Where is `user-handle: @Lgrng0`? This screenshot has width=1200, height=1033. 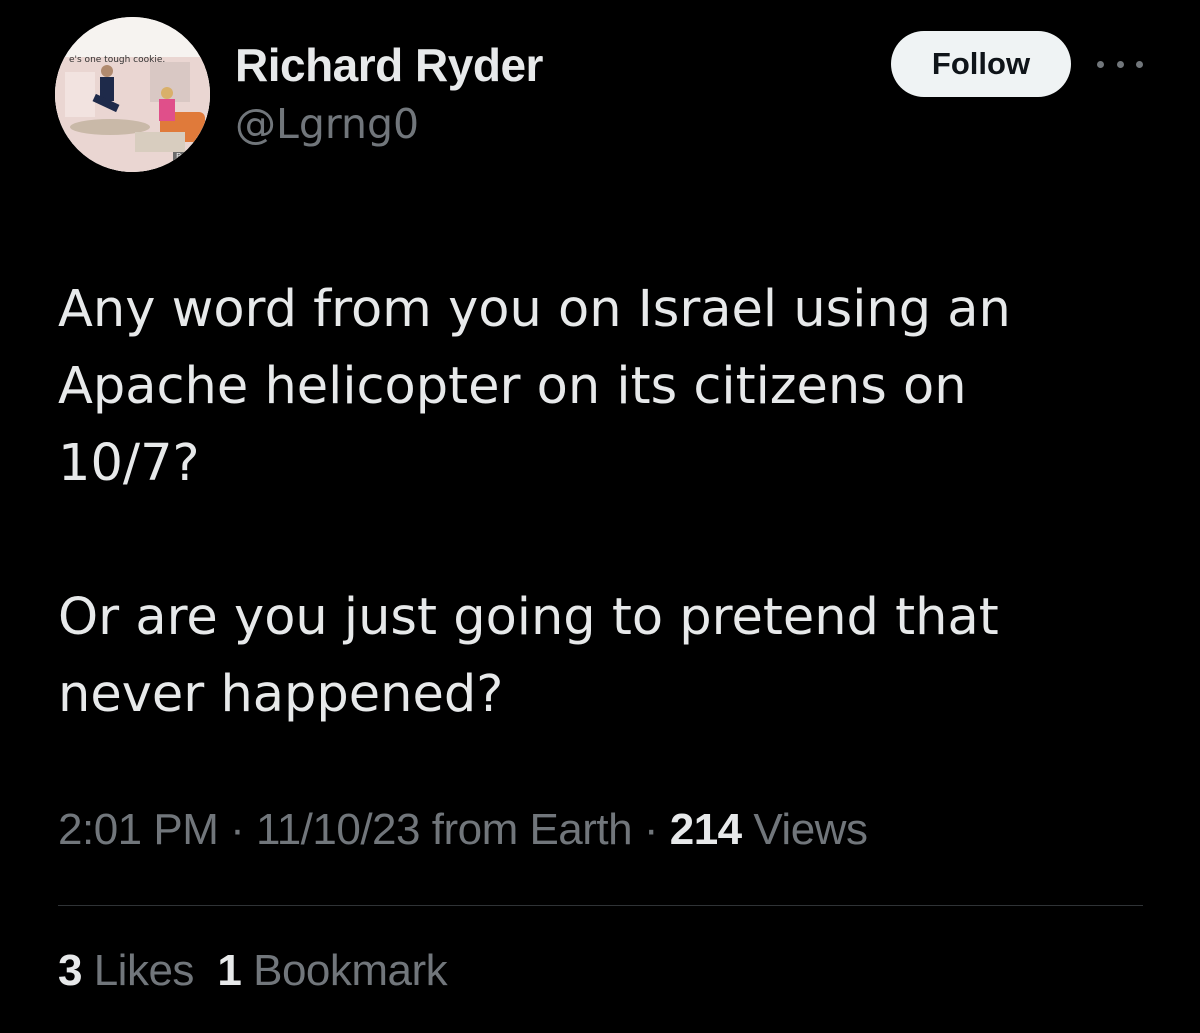
user-handle: @Lgrng0 is located at coordinates (327, 124).